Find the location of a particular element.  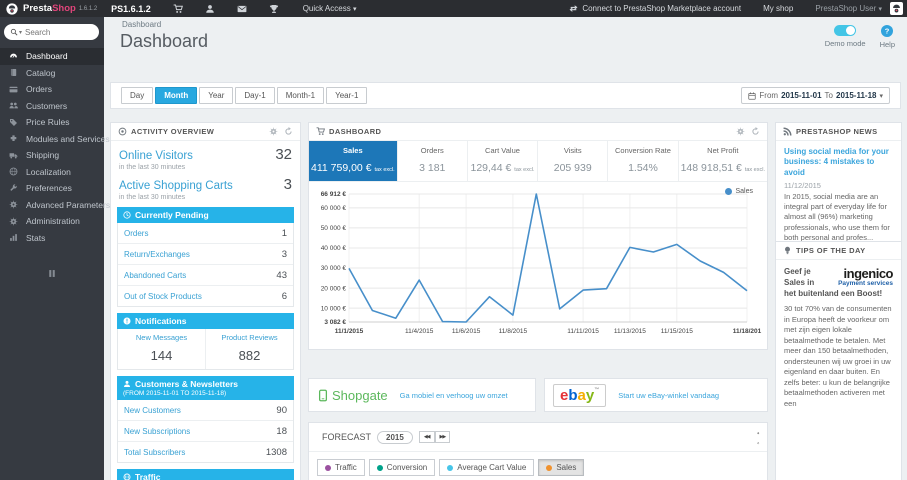

pending-link: Orders is located at coordinates (136, 233).